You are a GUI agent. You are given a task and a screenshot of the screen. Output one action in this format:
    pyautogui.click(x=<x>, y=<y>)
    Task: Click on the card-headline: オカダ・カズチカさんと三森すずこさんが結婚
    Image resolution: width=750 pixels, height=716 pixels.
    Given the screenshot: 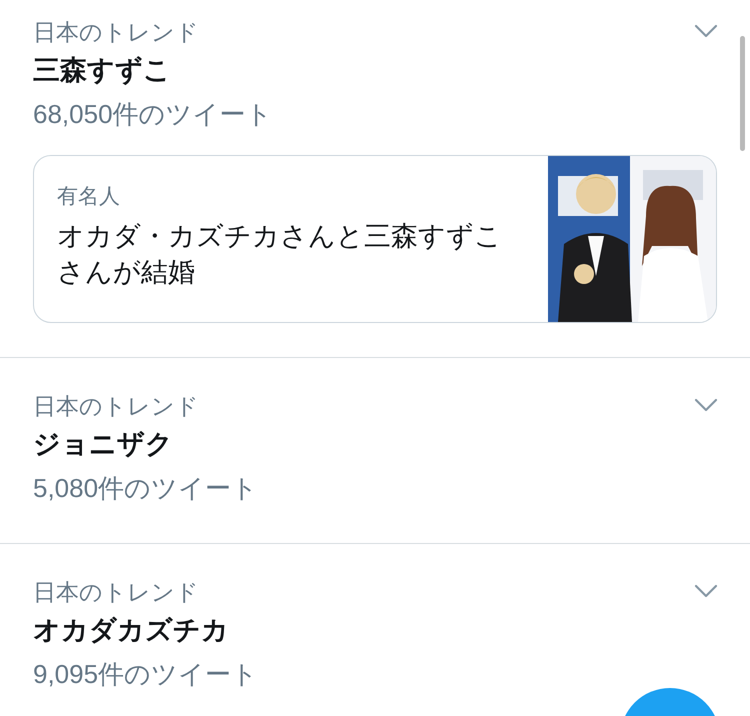 What is the action you would take?
    pyautogui.click(x=280, y=254)
    